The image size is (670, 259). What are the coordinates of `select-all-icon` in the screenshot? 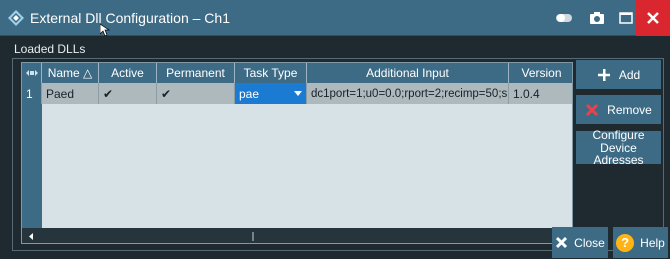 It's located at (31, 73).